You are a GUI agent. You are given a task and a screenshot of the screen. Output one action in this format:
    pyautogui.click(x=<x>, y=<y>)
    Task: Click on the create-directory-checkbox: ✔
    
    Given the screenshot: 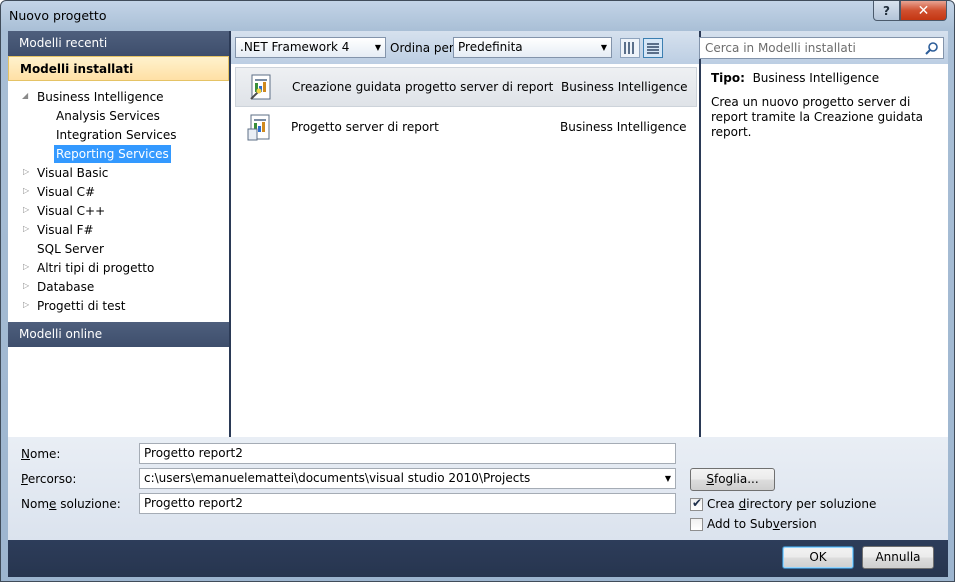 What is the action you would take?
    pyautogui.click(x=696, y=503)
    